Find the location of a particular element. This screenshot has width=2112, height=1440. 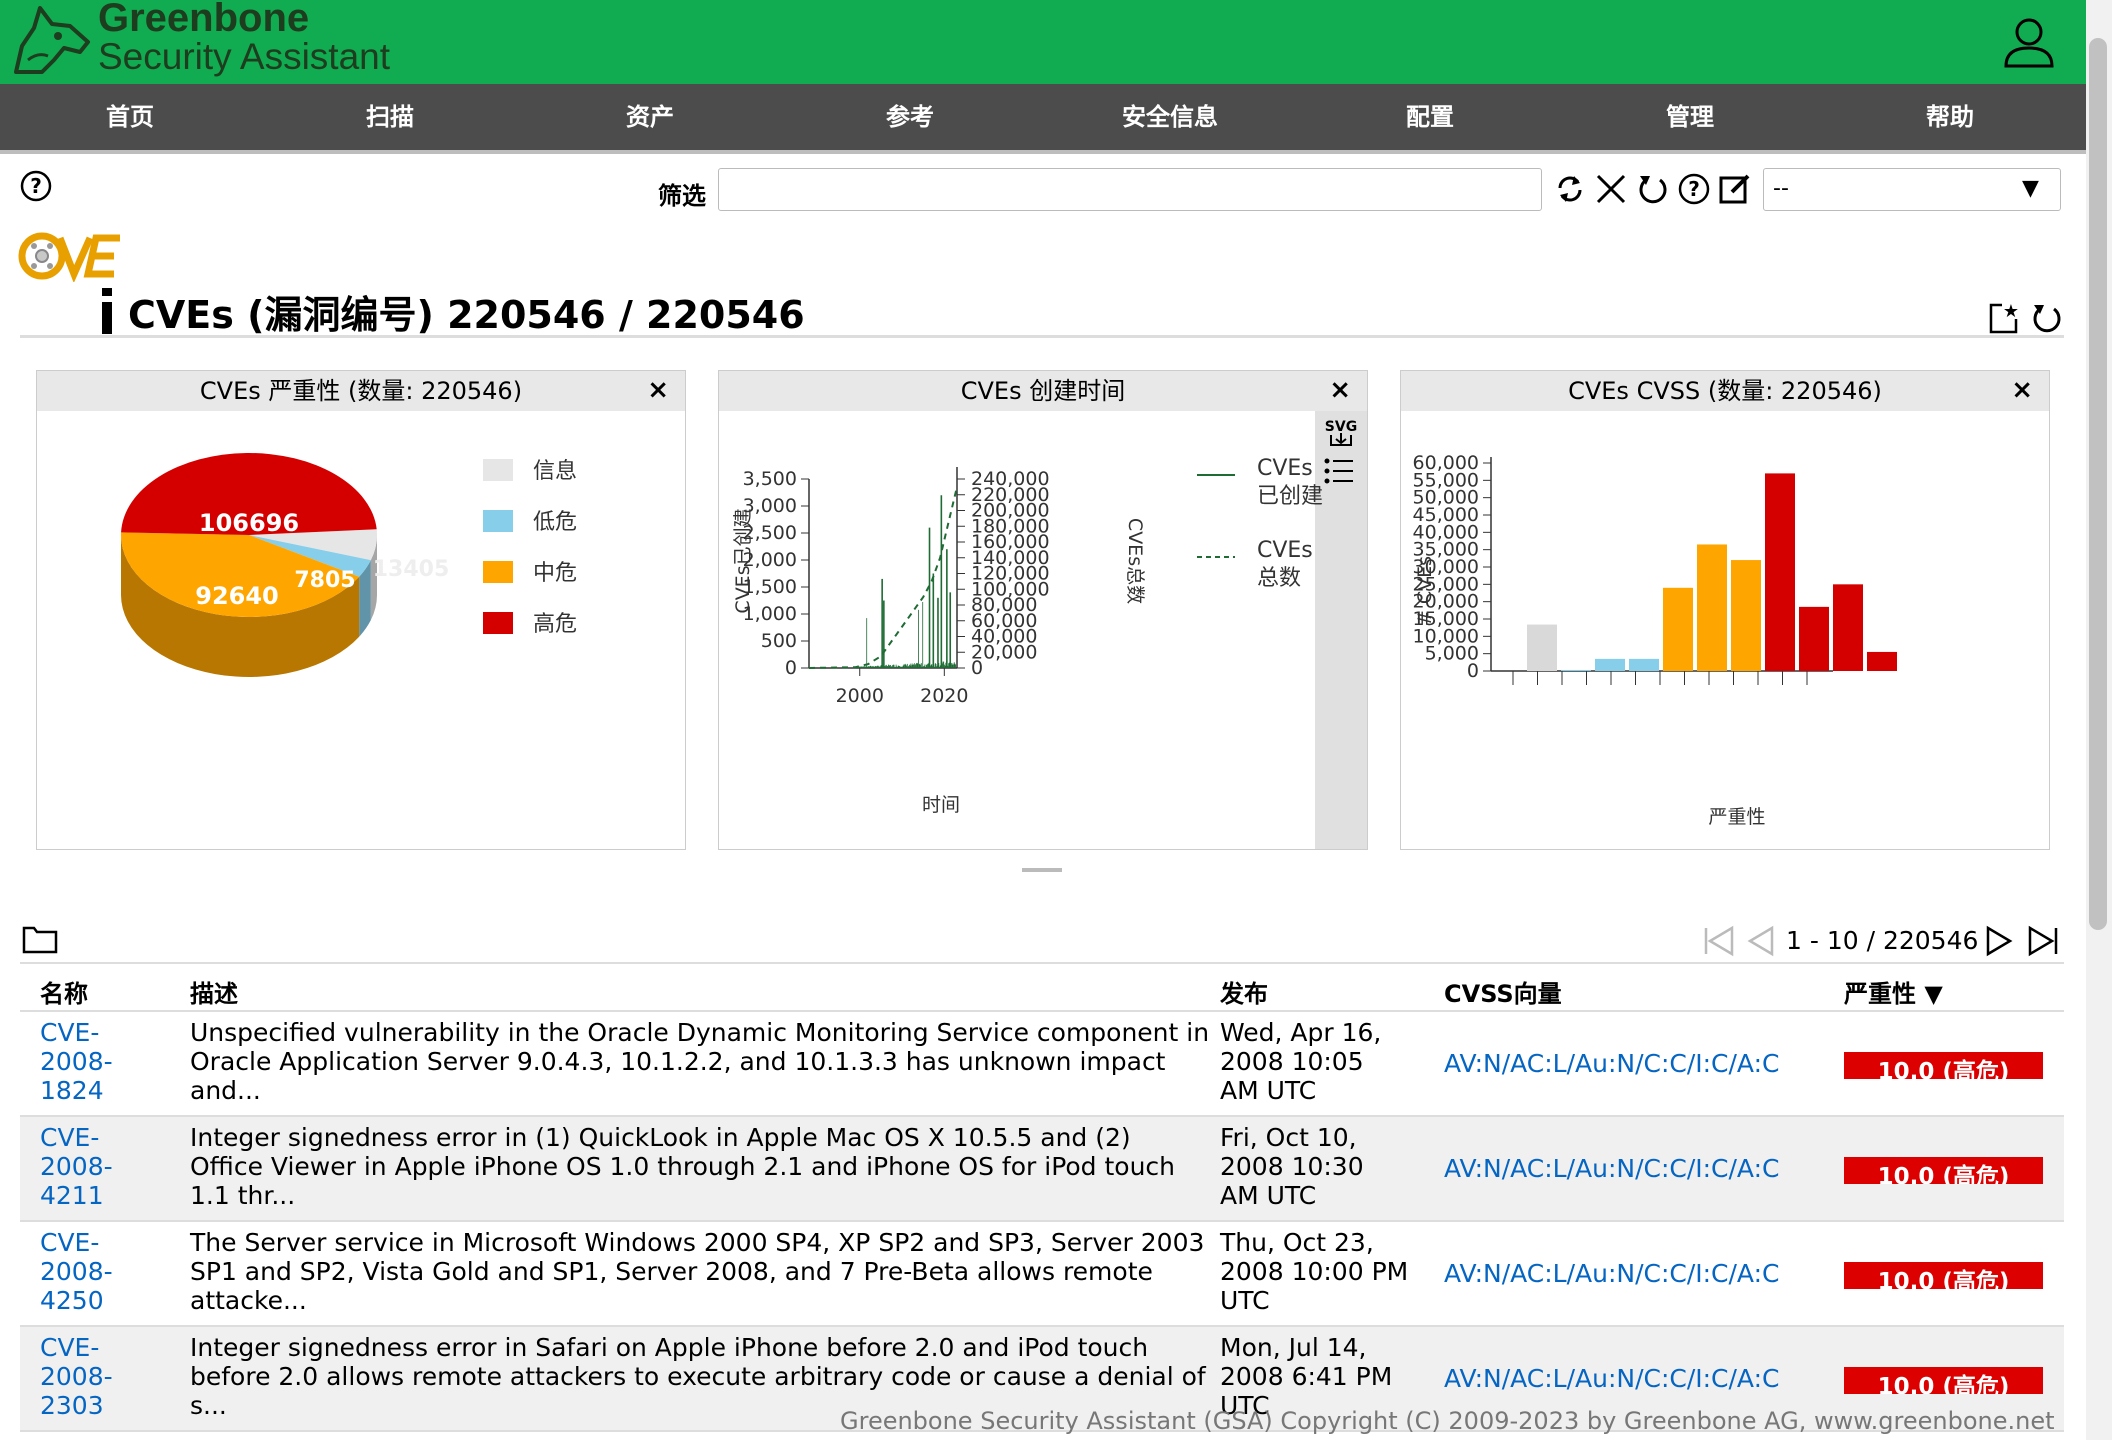

reset-filter-icon is located at coordinates (1611, 189).